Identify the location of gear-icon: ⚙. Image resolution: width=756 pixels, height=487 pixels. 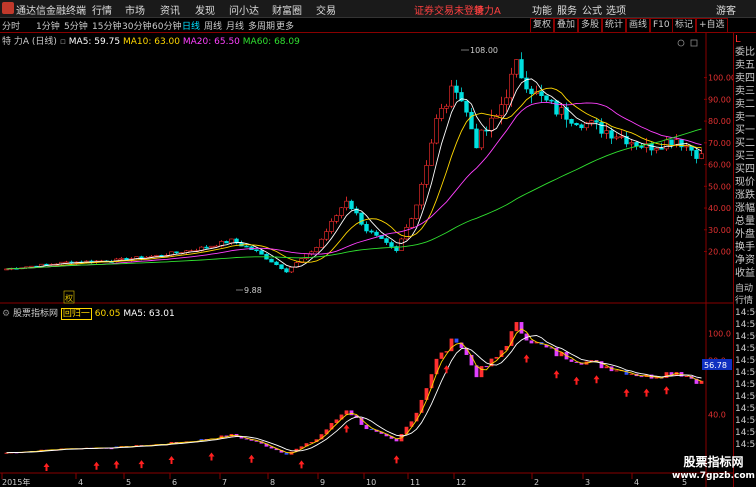
(6, 314).